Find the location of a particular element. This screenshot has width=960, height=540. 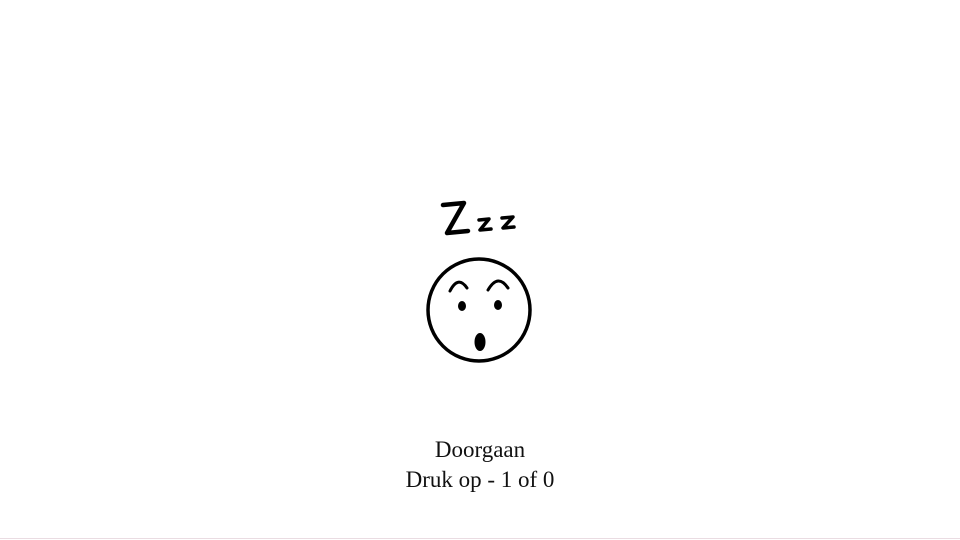

sleeping-face-icon is located at coordinates (480, 280).